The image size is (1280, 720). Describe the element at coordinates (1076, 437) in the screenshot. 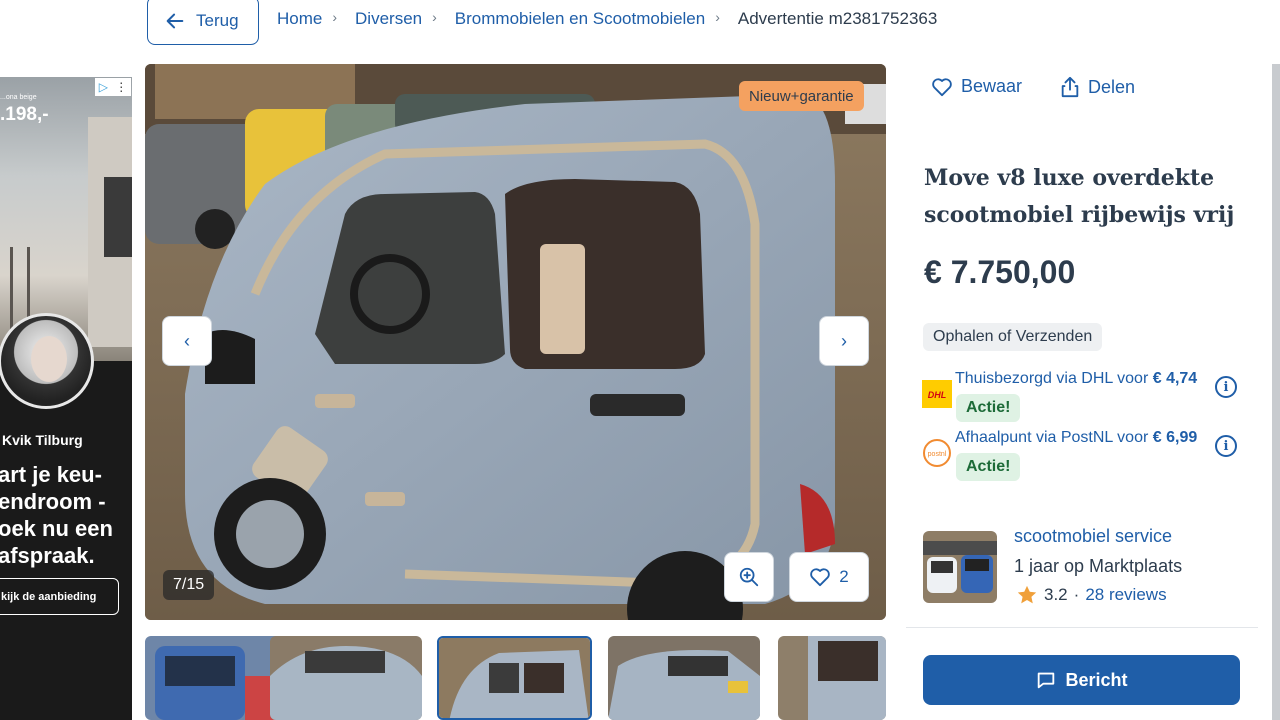

I see `shipping-text: Afhaalpunt via PostNL voor € 6,99` at that location.